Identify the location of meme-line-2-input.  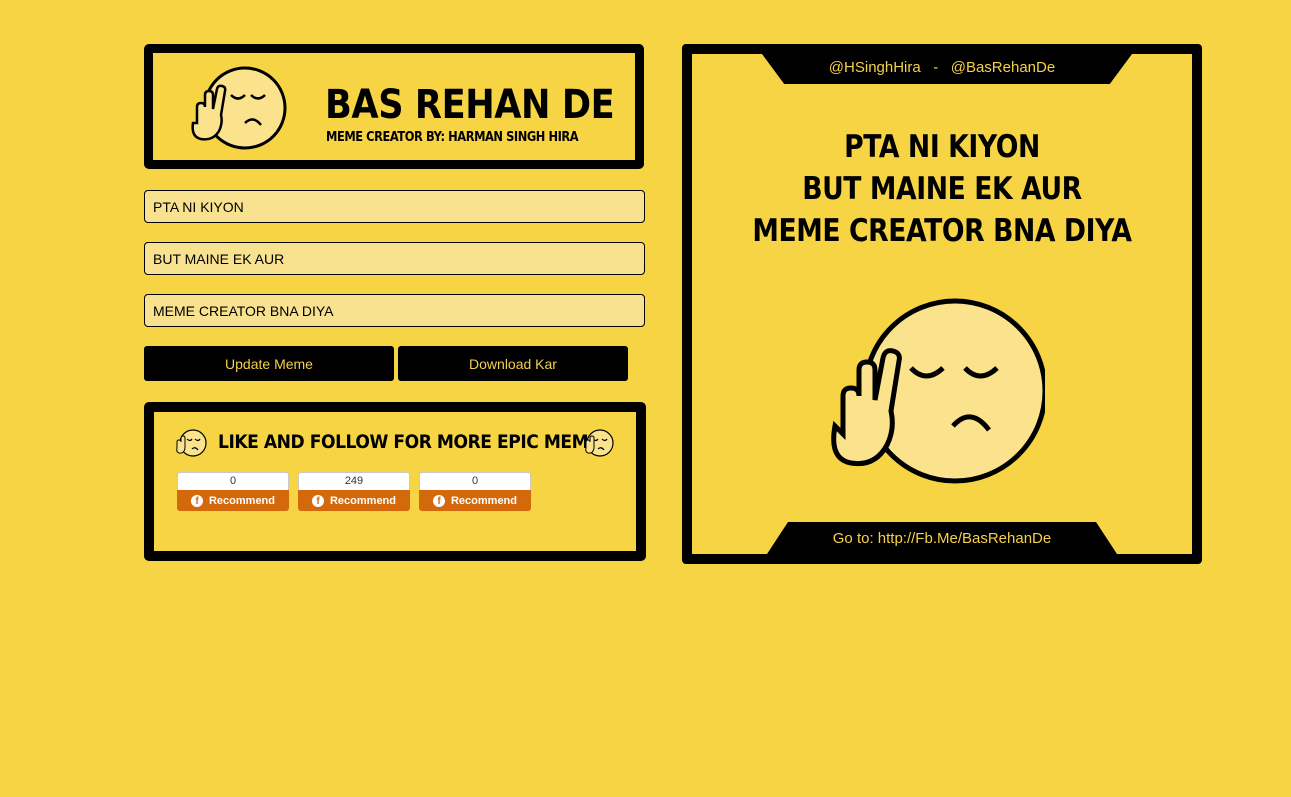
(394, 258).